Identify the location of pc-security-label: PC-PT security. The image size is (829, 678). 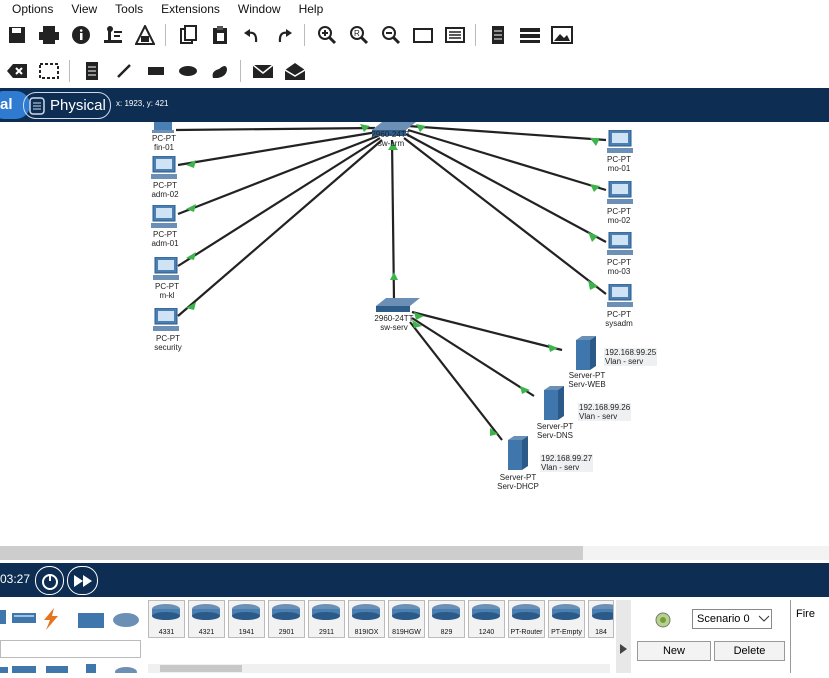
(168, 343).